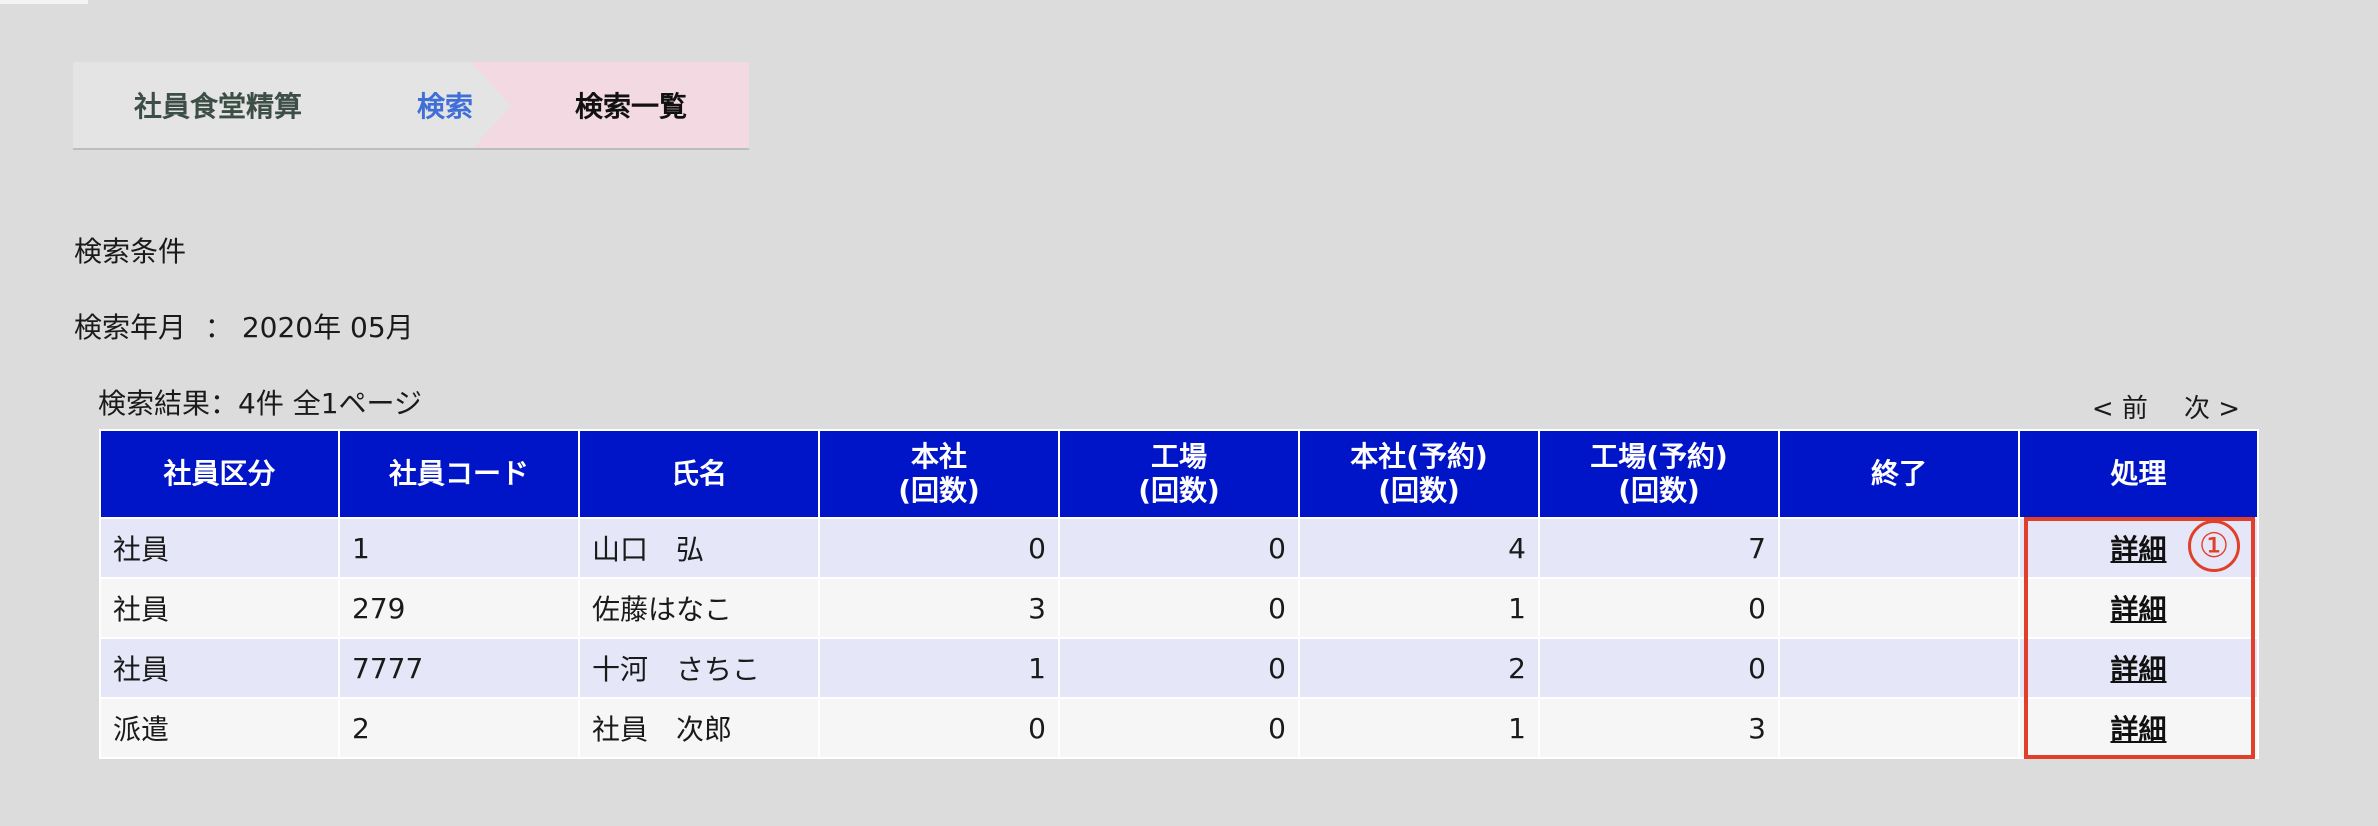  What do you see at coordinates (219, 728) in the screenshot?
I see `cell-employee-type: 派遣` at bounding box center [219, 728].